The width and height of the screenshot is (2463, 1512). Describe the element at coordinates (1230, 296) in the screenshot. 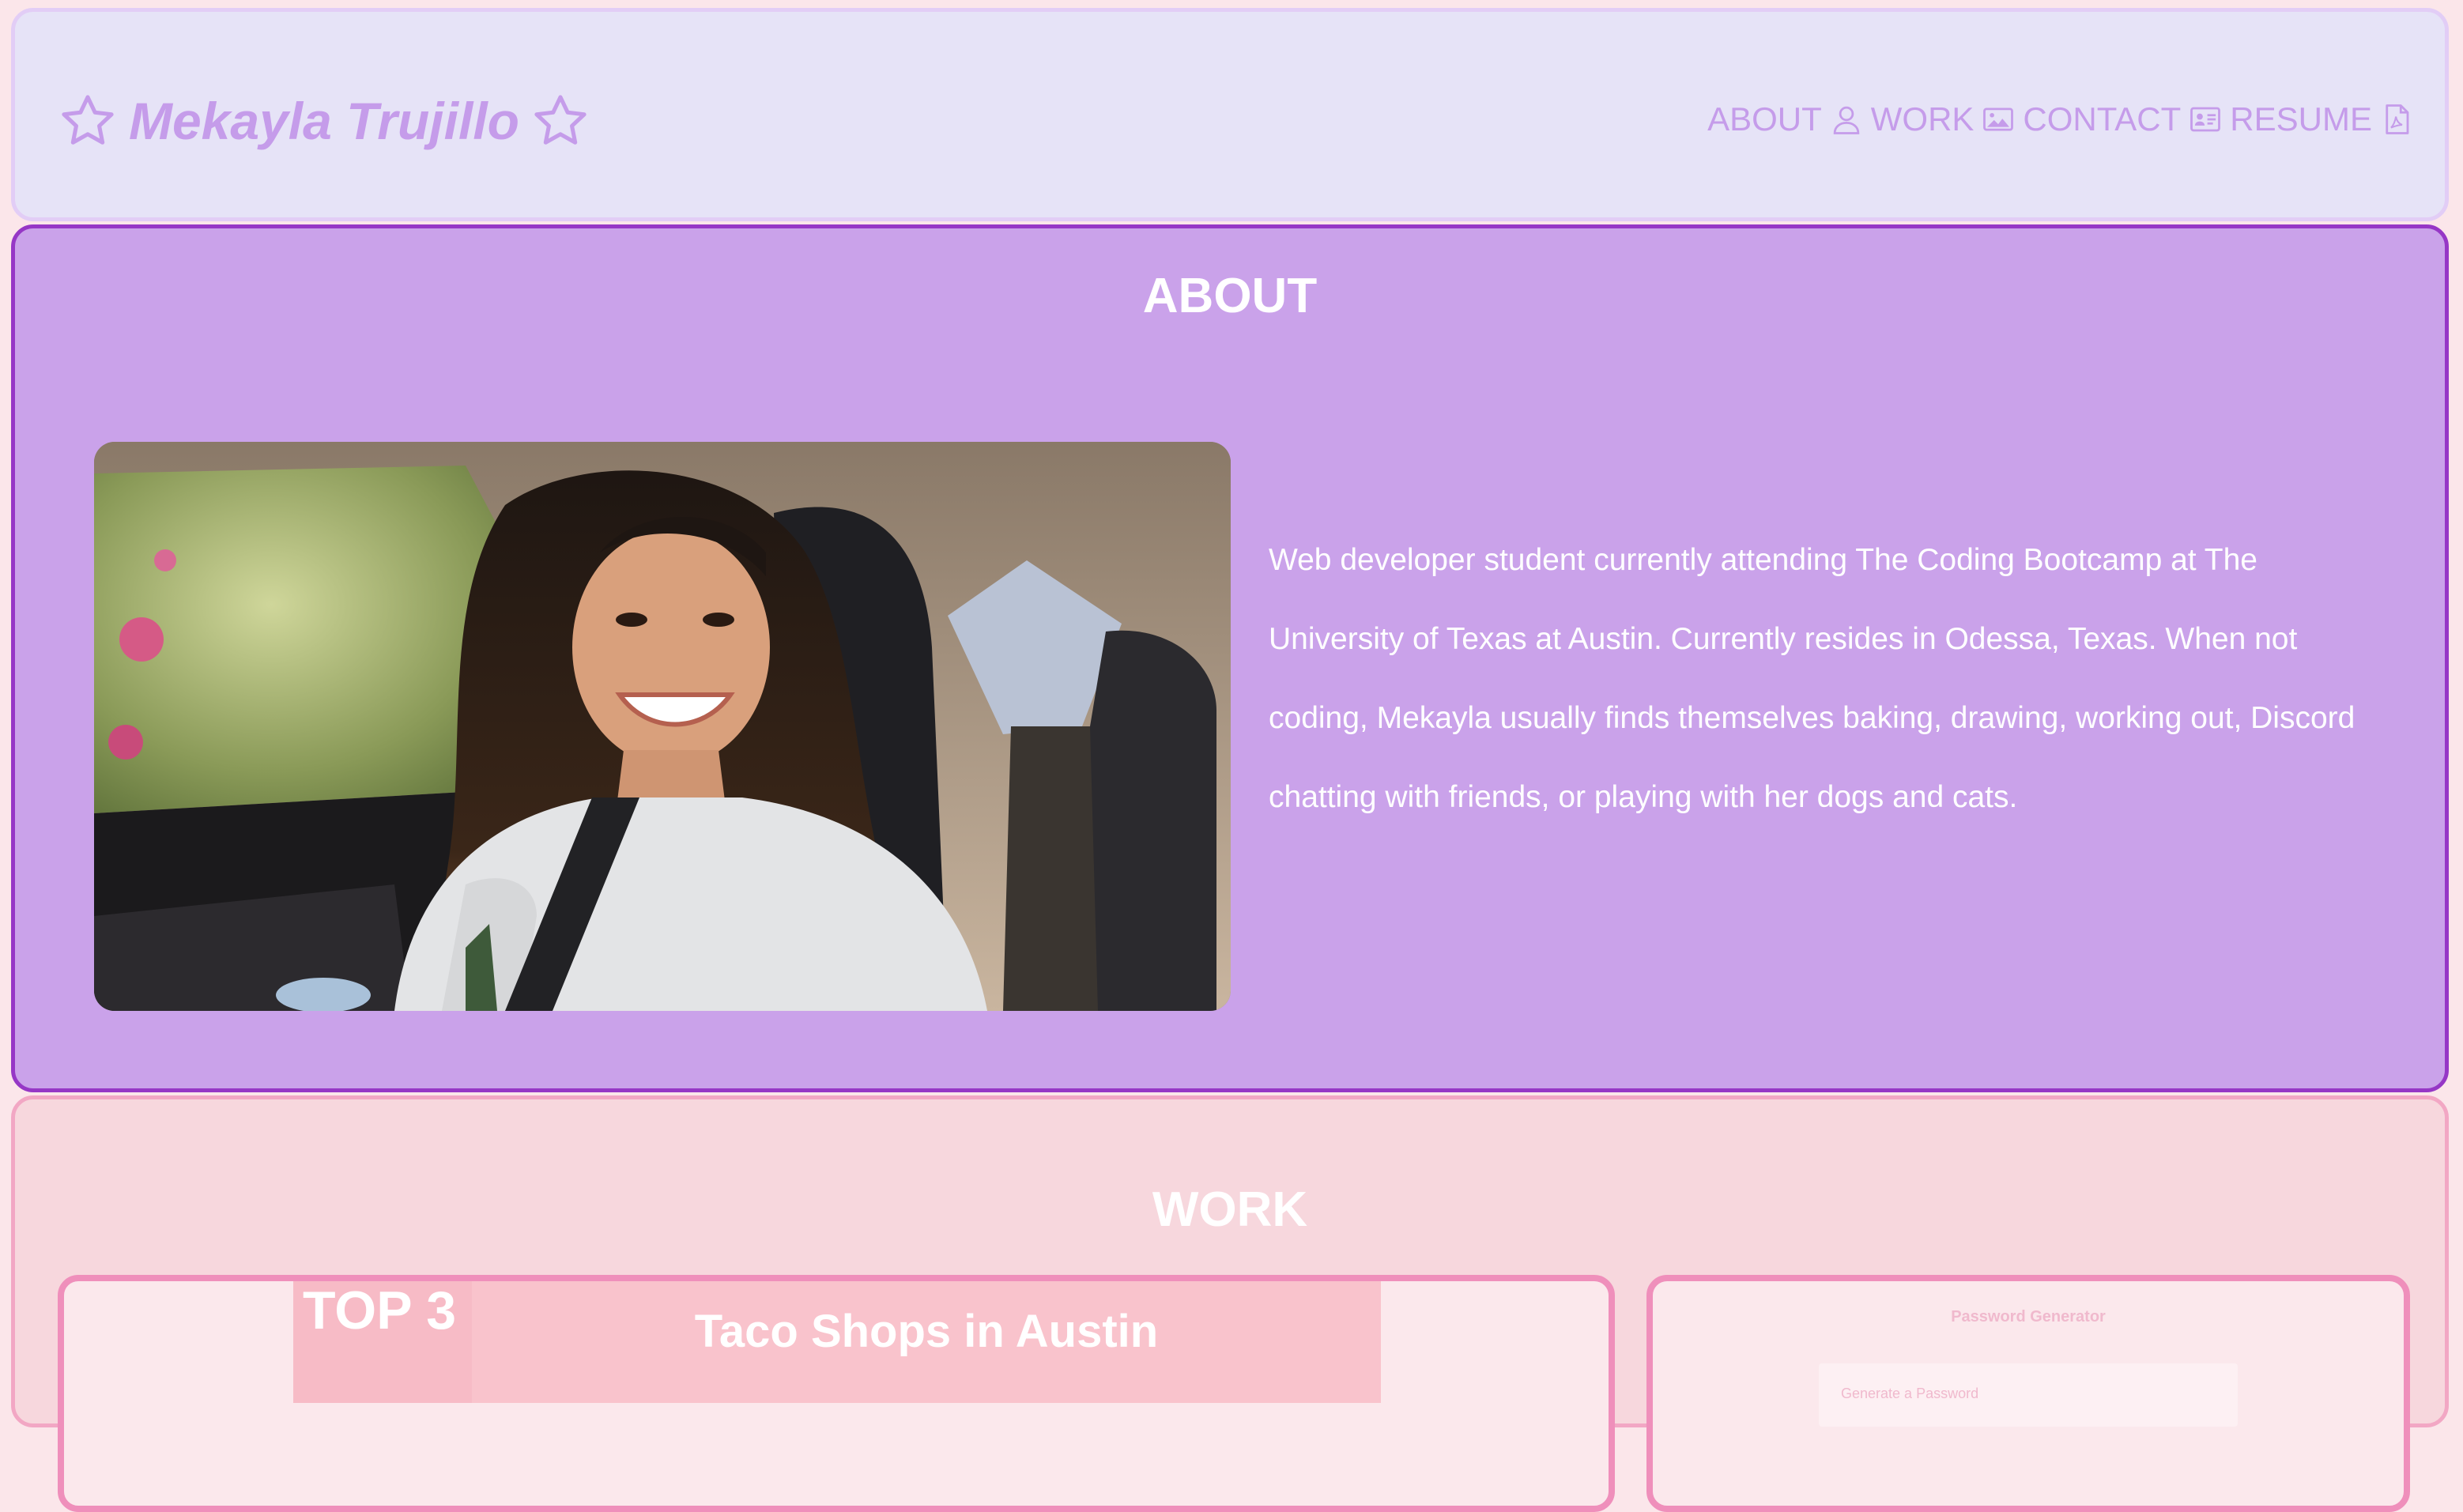

I see `section-title: ABOUT` at that location.